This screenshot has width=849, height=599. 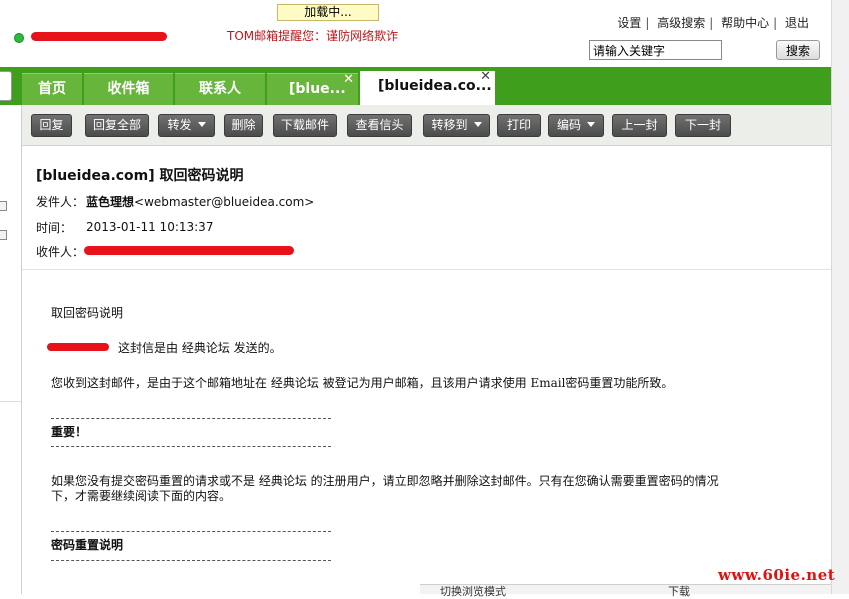 I want to click on from-label: 发件人：, so click(x=60, y=202).